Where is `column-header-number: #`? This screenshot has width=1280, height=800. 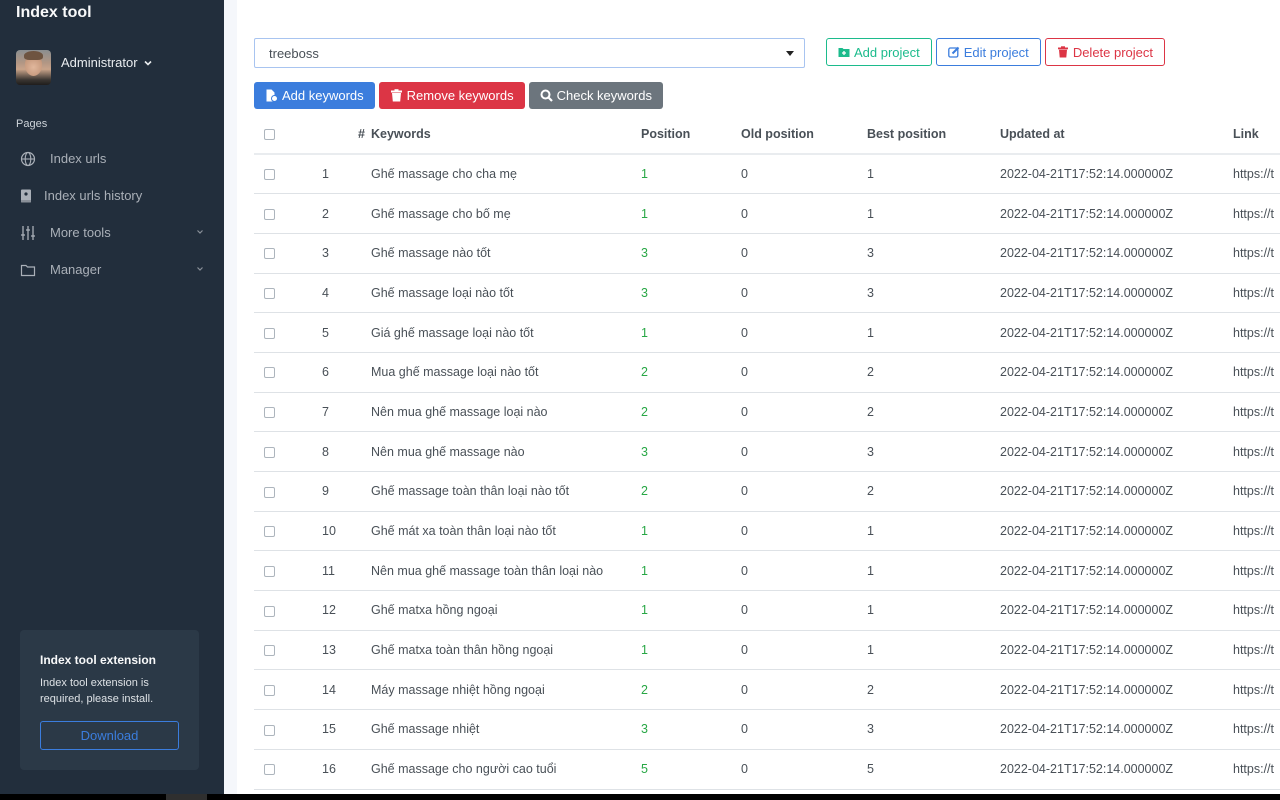 column-header-number: # is located at coordinates (337, 135).